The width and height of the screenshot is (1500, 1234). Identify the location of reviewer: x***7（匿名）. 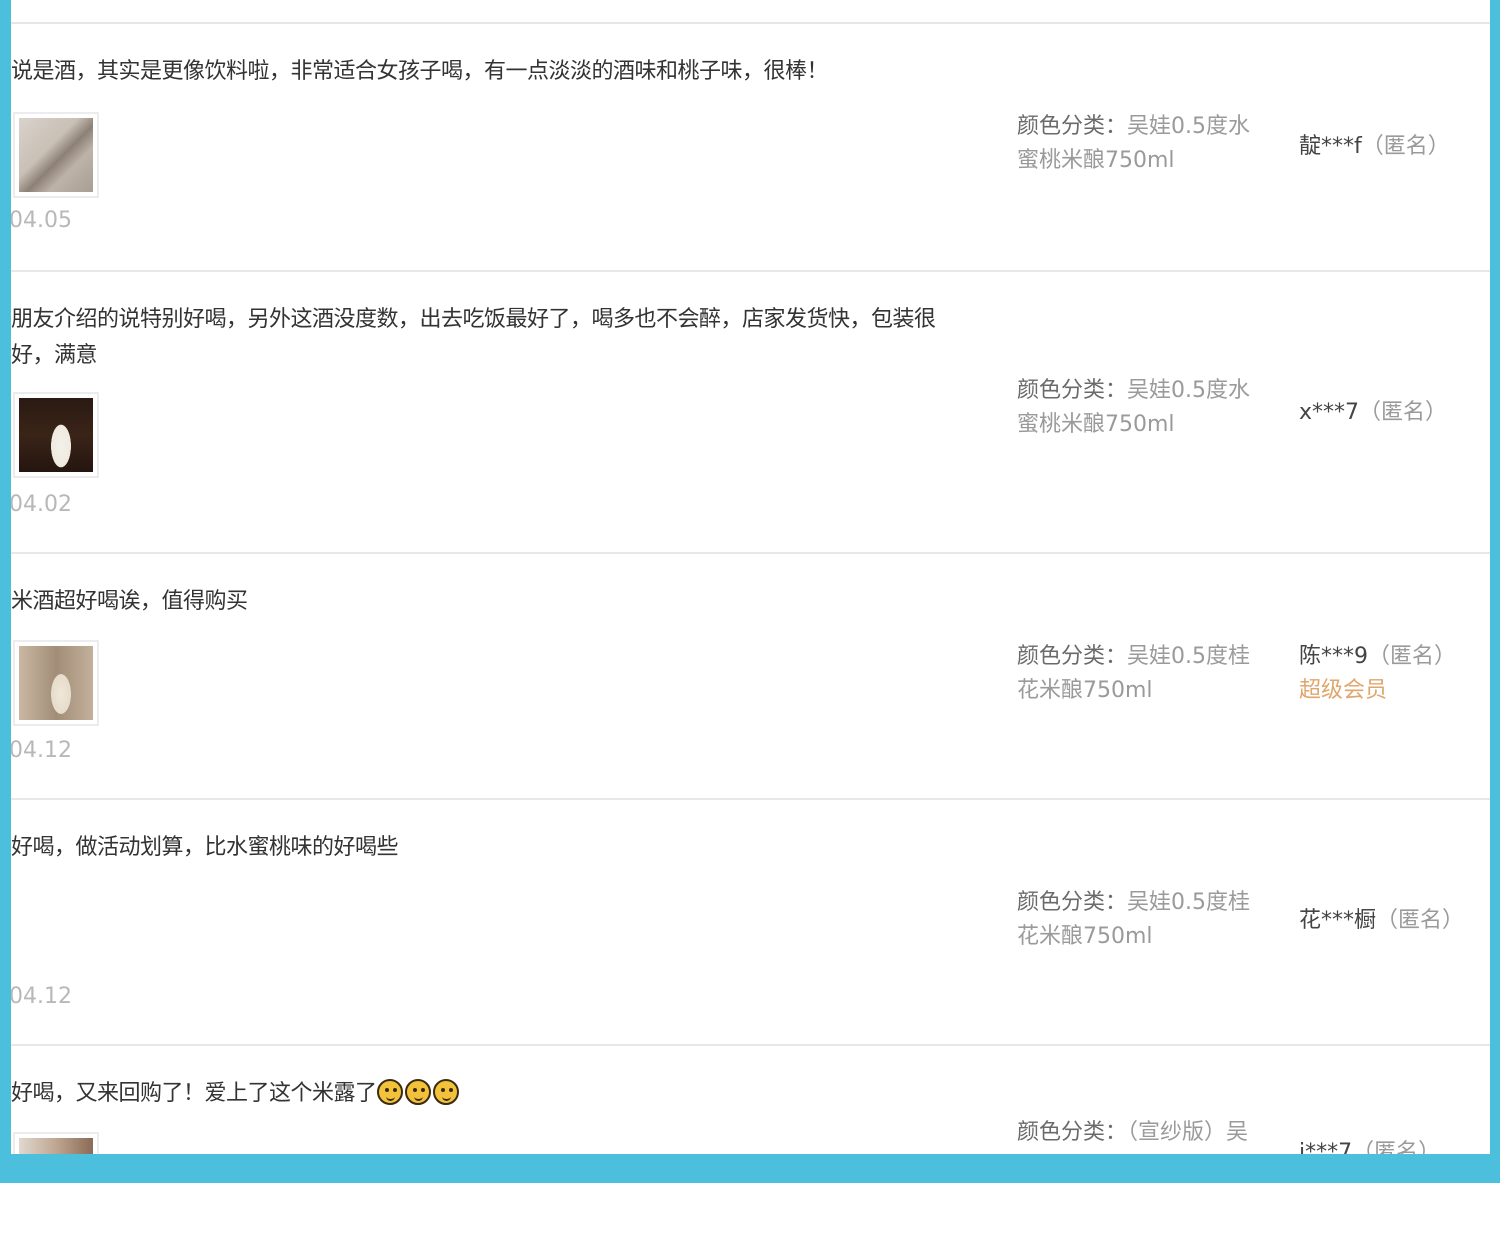
(1394, 413).